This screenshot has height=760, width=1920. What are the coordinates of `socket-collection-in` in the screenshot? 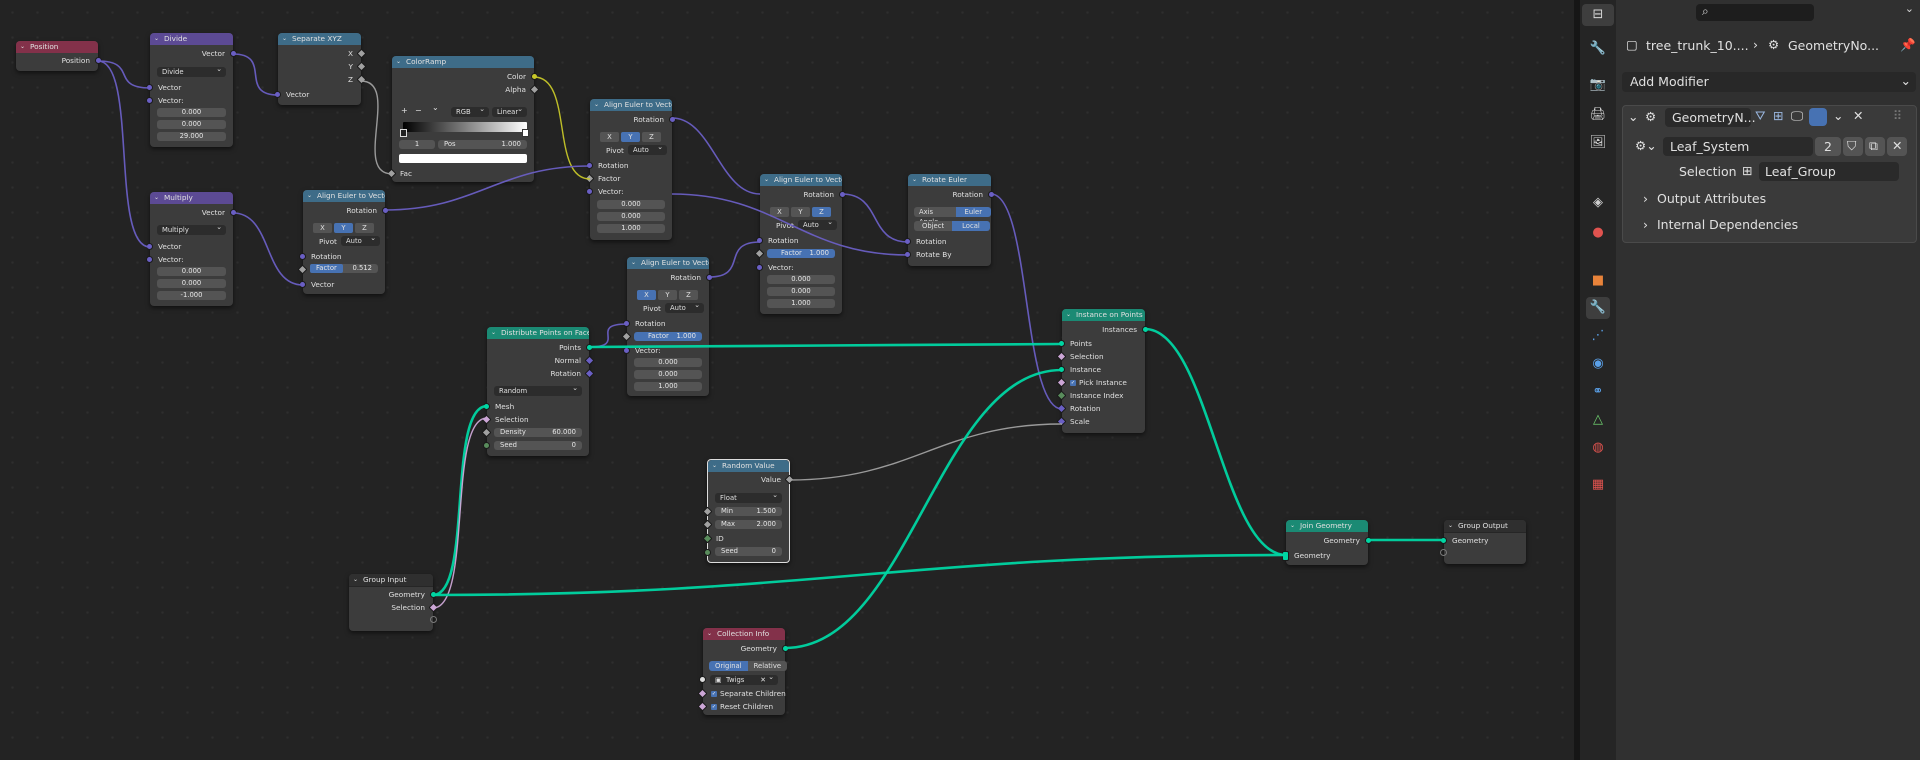 It's located at (702, 679).